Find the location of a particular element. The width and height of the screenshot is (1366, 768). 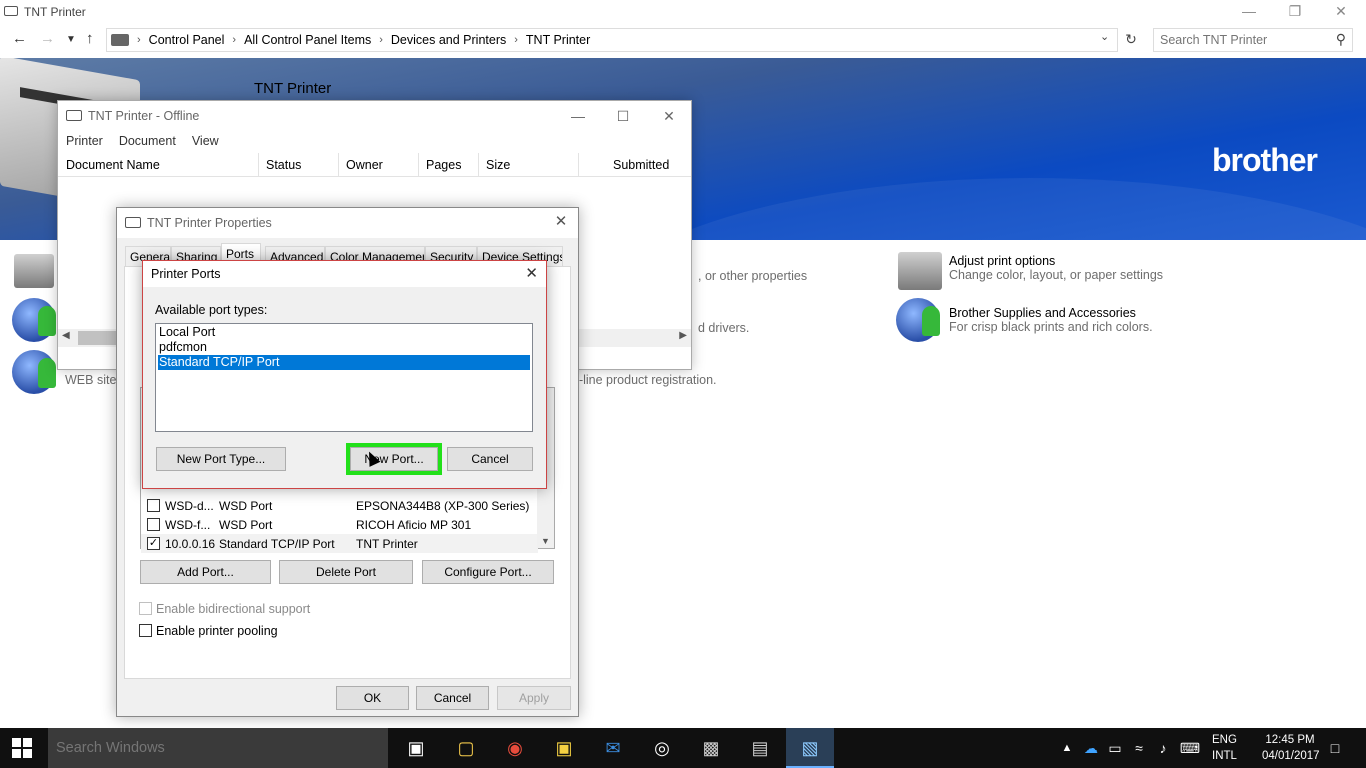

task-properties: , or other properties is located at coordinates (752, 276).